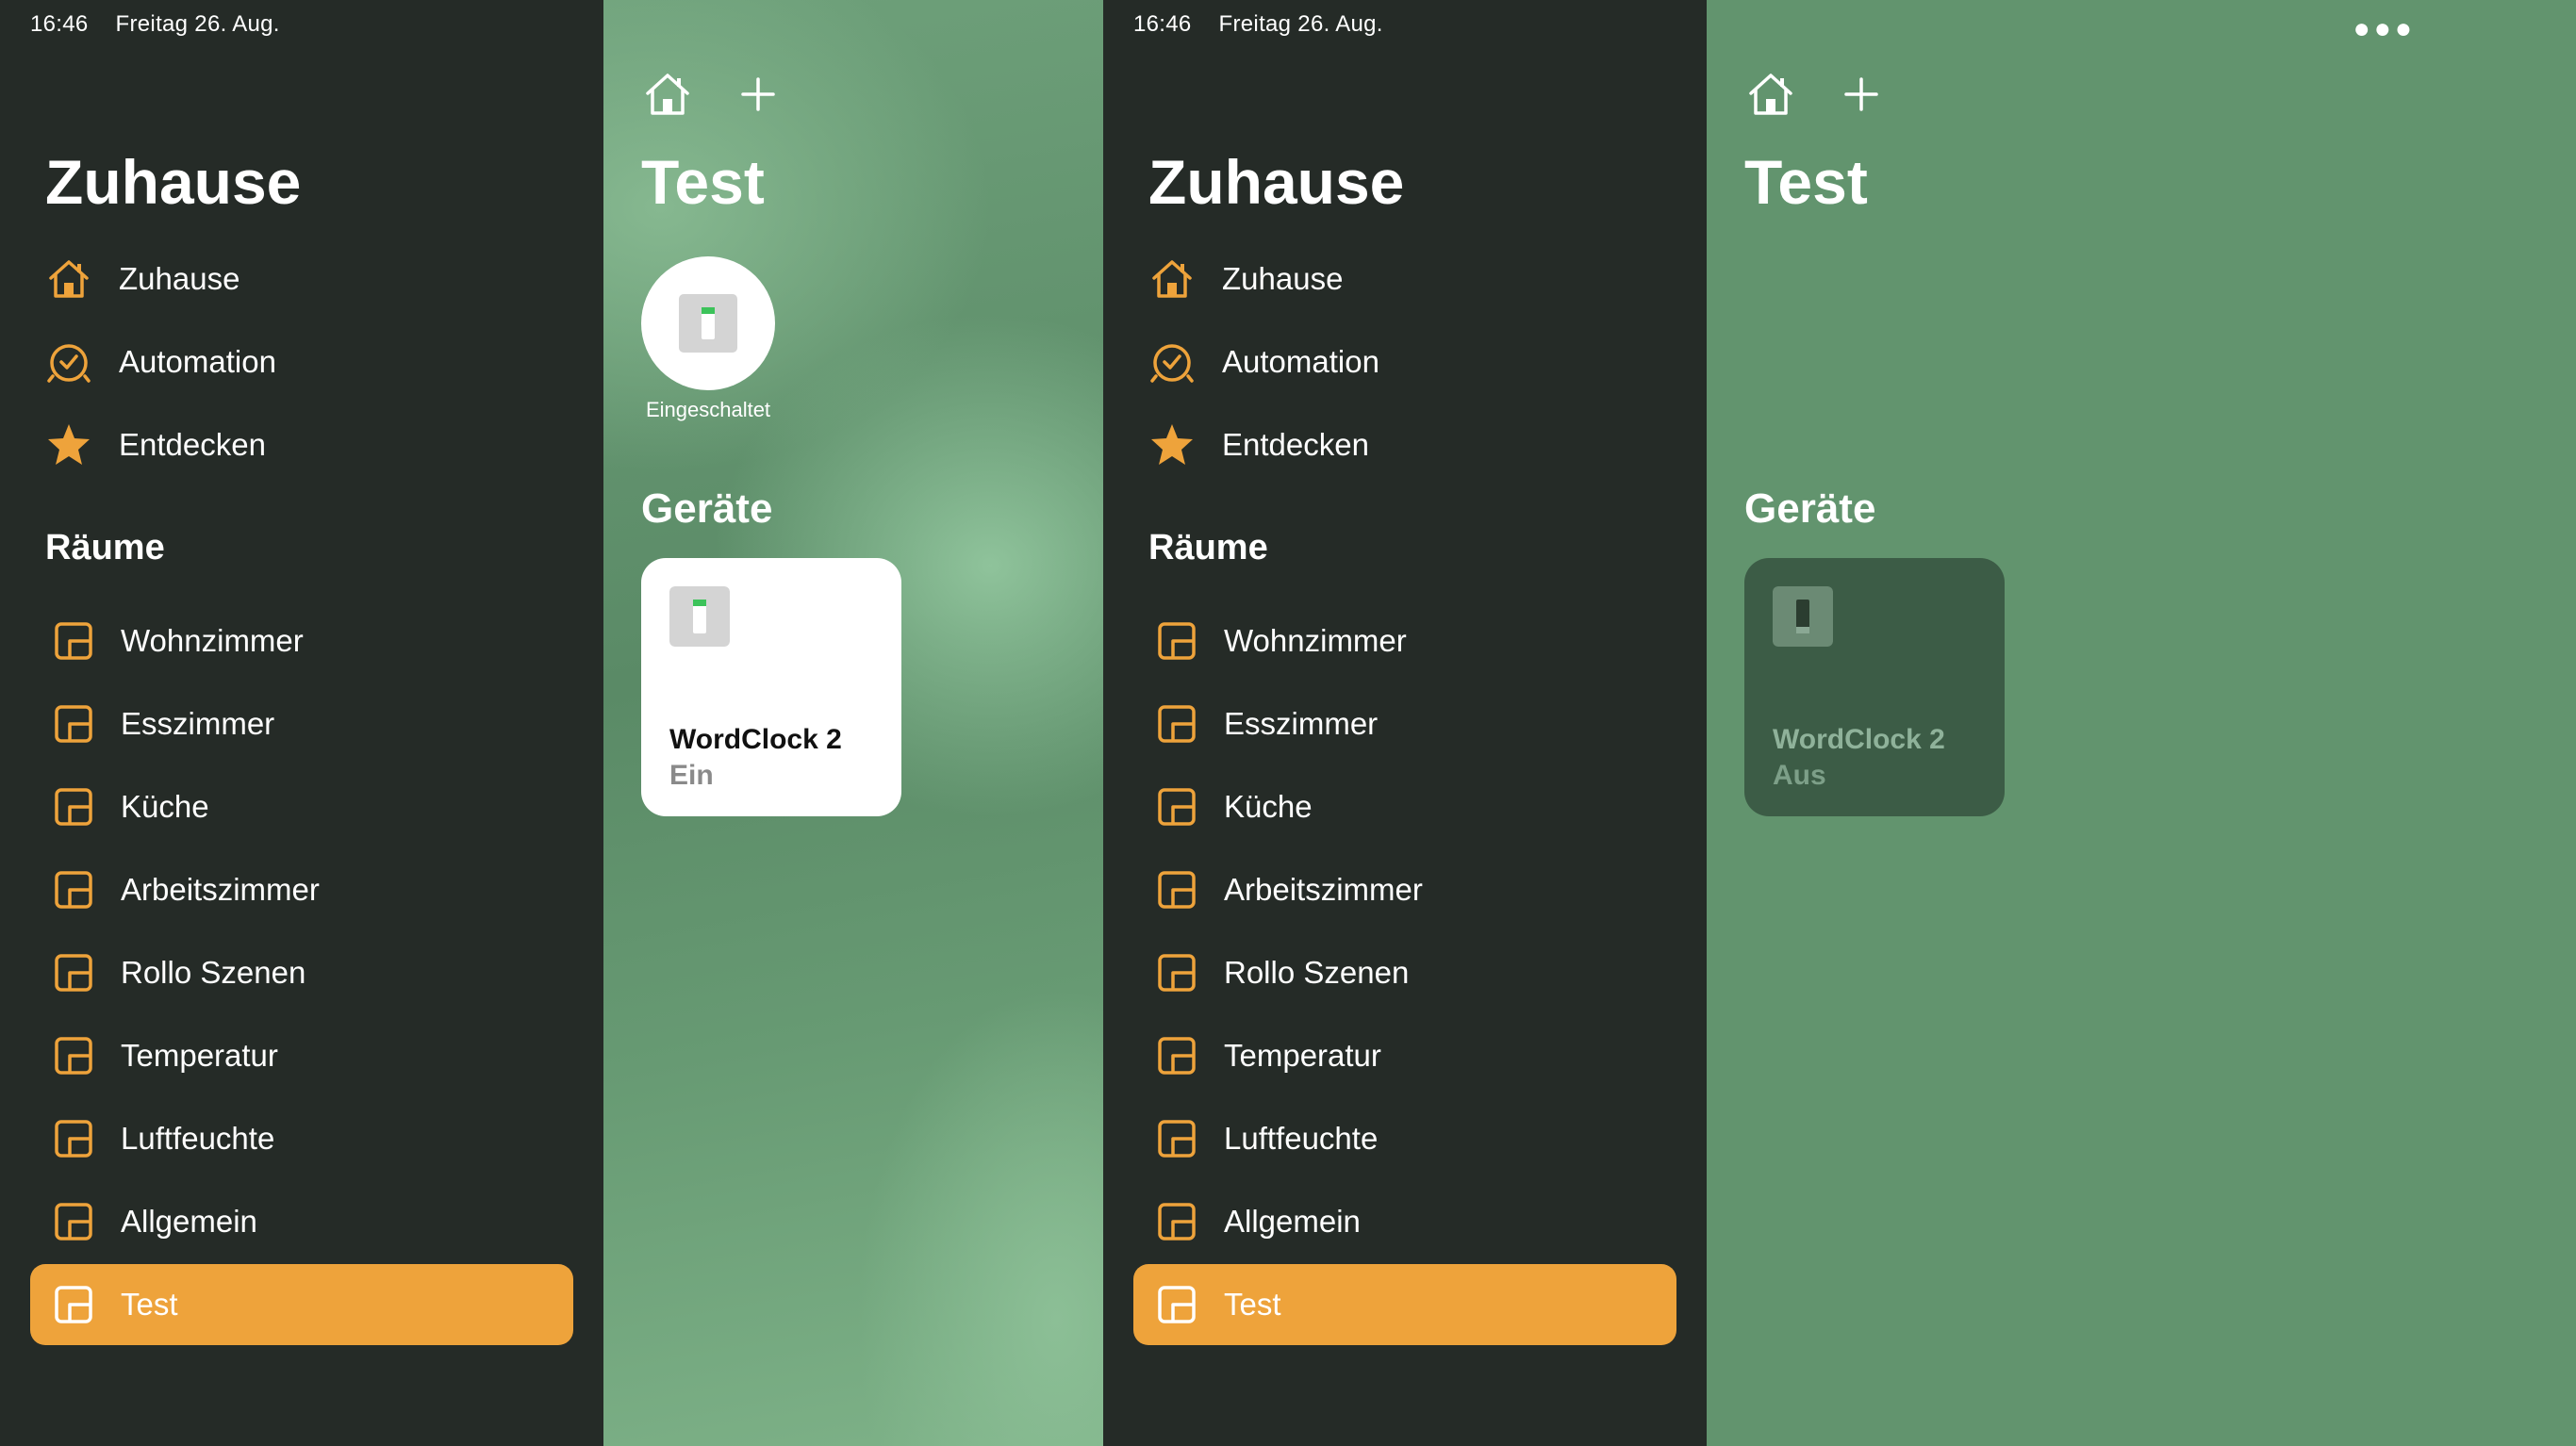 The width and height of the screenshot is (2576, 1446). Describe the element at coordinates (1874, 687) in the screenshot. I see `device-tile-wordclock: WordClock 2 Aus` at that location.